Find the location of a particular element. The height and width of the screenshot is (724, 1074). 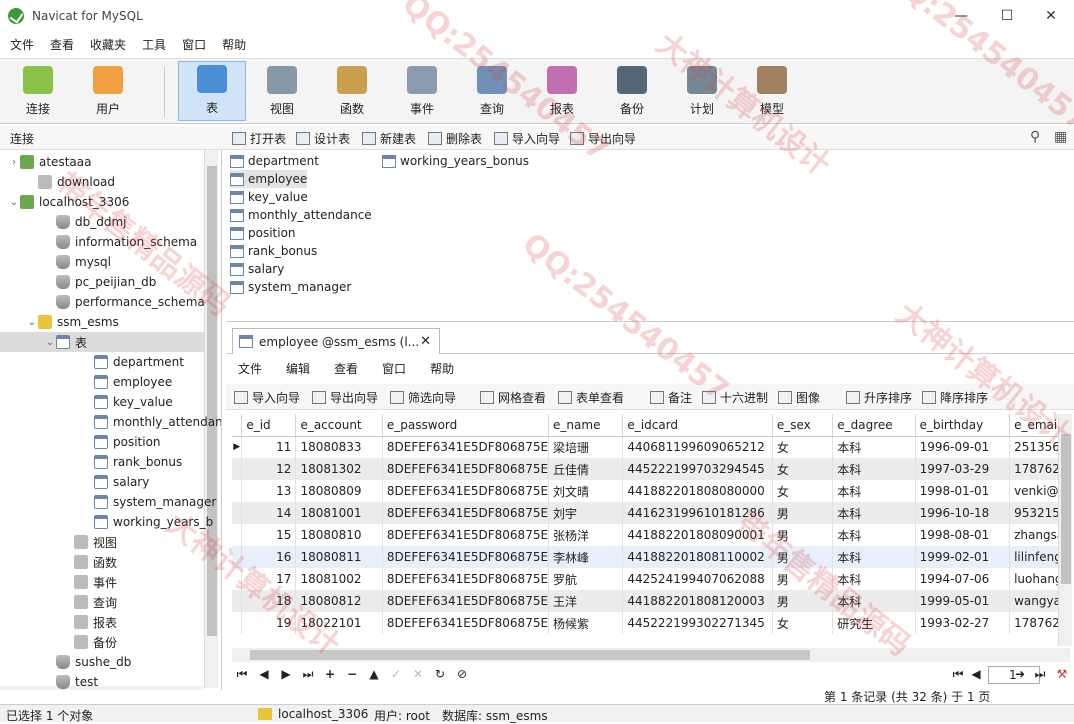

object-rank_bonus: rank_bonus is located at coordinates (273, 251).